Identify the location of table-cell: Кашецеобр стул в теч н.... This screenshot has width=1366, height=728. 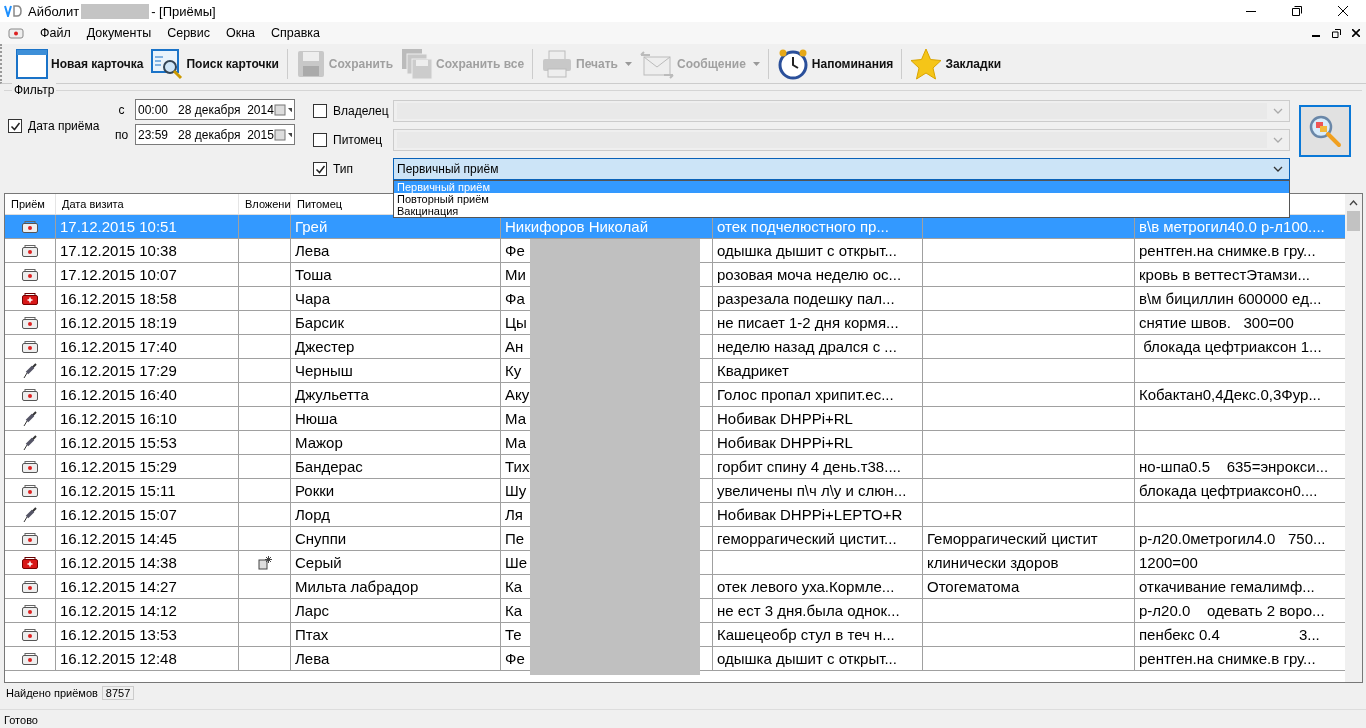
(818, 634).